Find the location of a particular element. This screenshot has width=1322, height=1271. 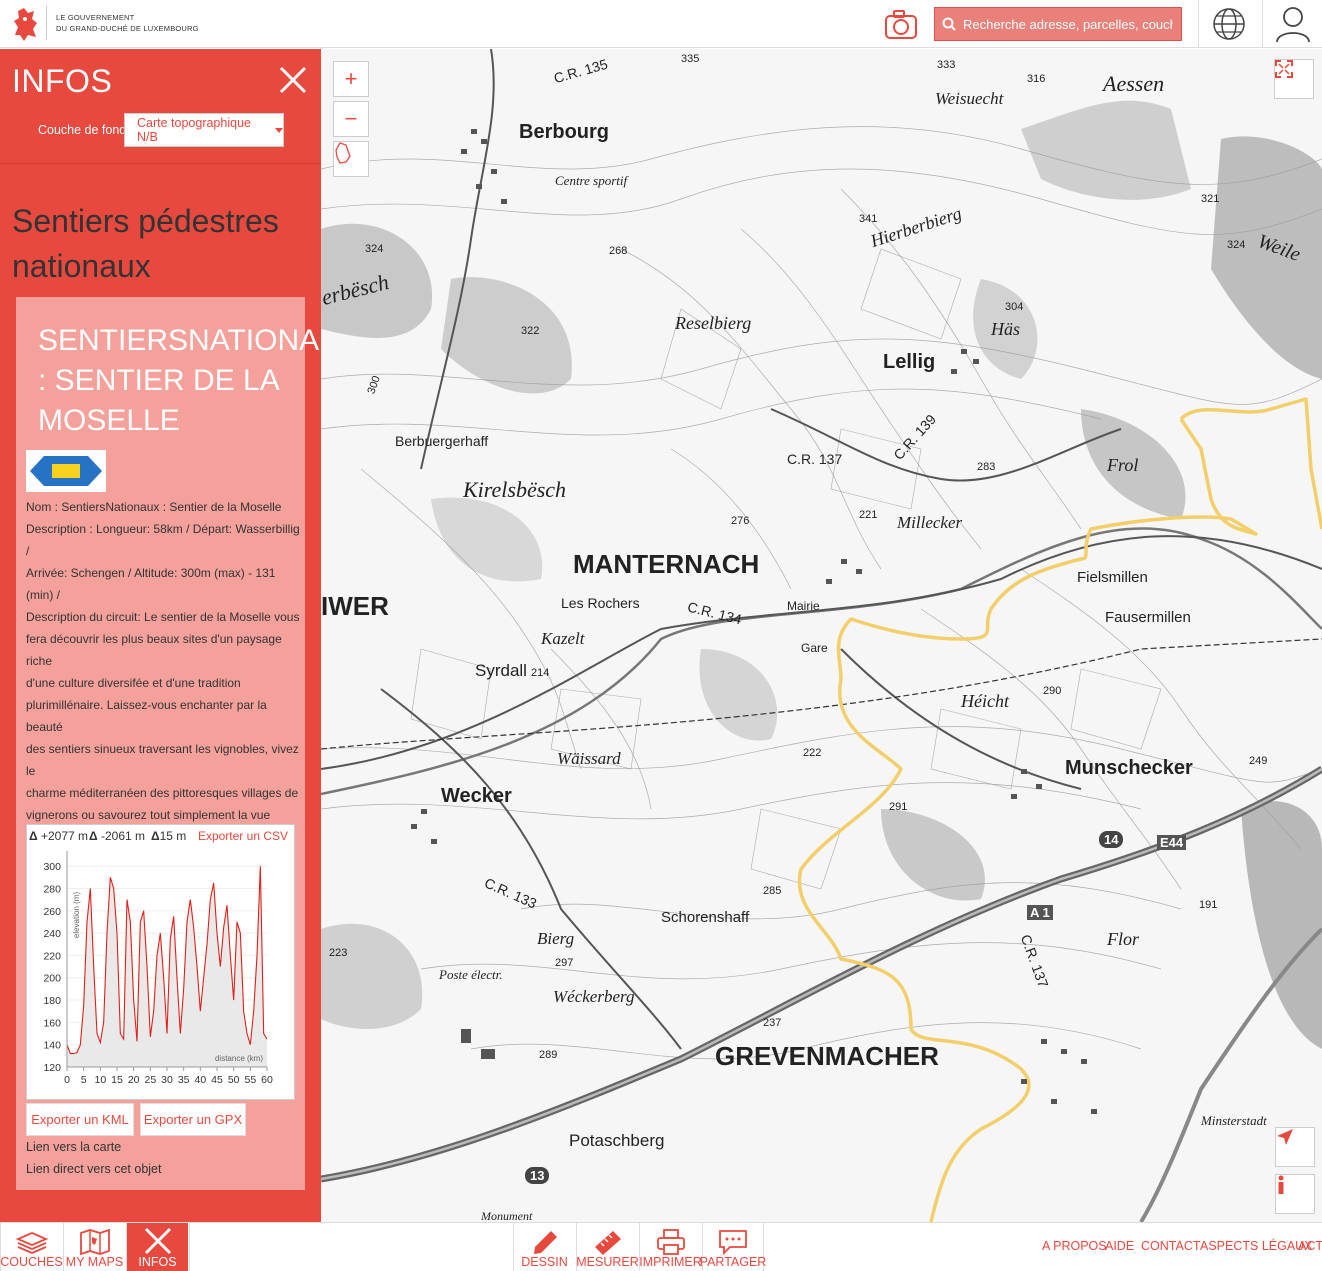

zoom-to-country-button is located at coordinates (351, 159).